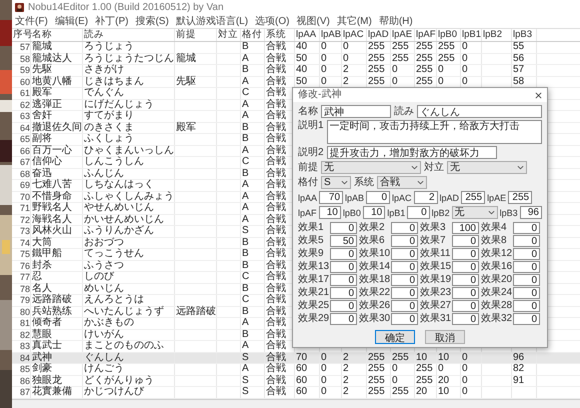 This screenshot has height=408, width=580. Describe the element at coordinates (435, 306) in the screenshot. I see `field-label: 效果27` at that location.